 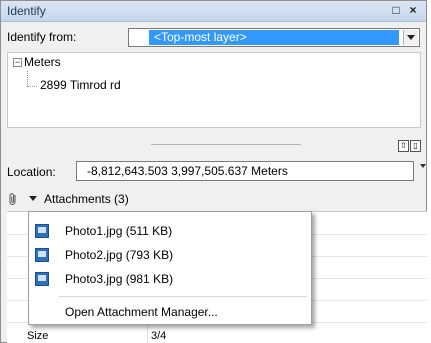 I want to click on identify-from-label: Identify from:, so click(x=42, y=37).